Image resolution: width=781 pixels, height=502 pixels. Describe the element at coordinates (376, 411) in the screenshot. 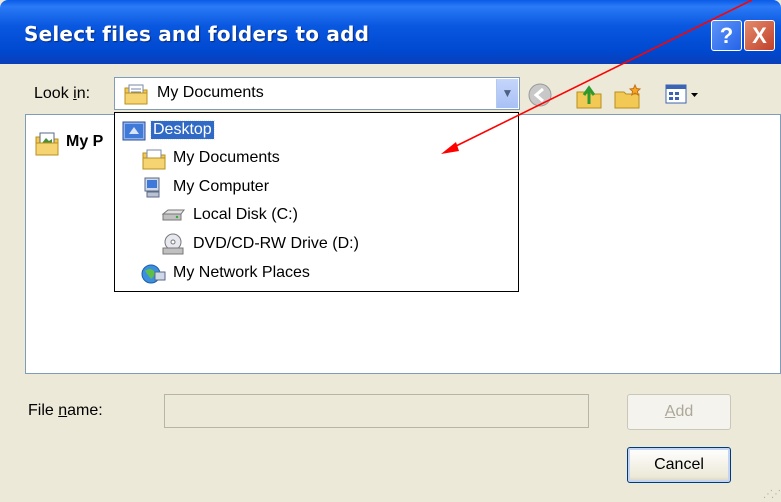

I see `file-name-input` at that location.